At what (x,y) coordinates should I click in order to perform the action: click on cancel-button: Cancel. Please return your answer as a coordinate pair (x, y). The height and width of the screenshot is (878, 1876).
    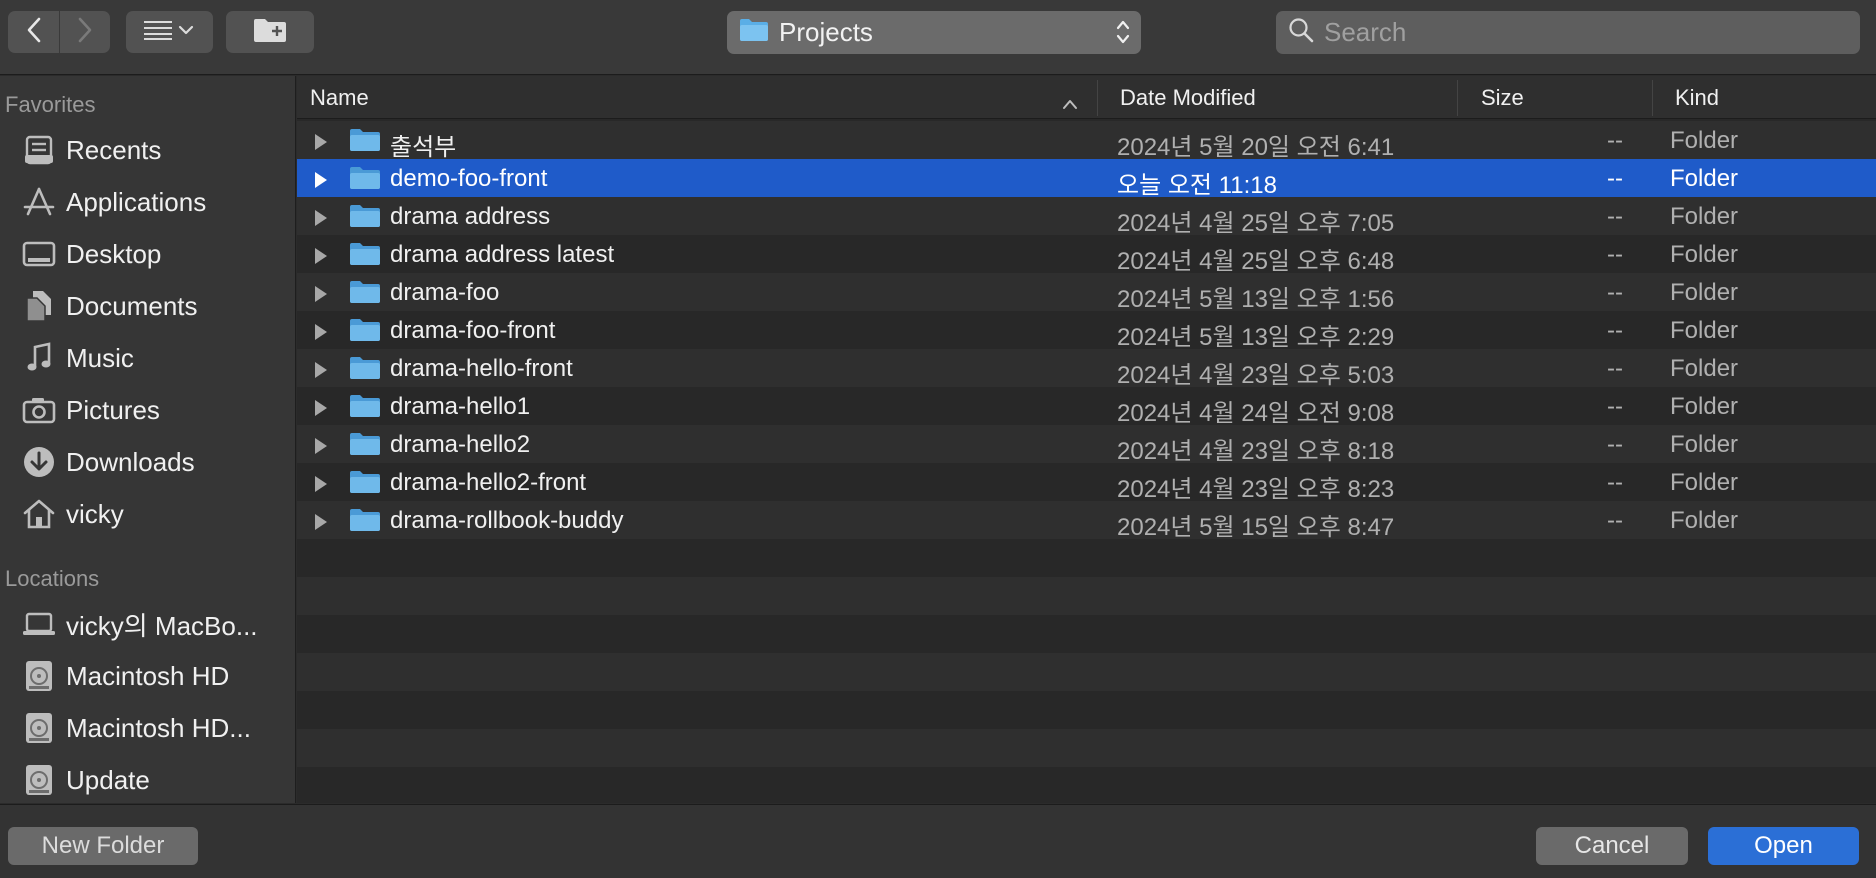
    Looking at the image, I should click on (1612, 846).